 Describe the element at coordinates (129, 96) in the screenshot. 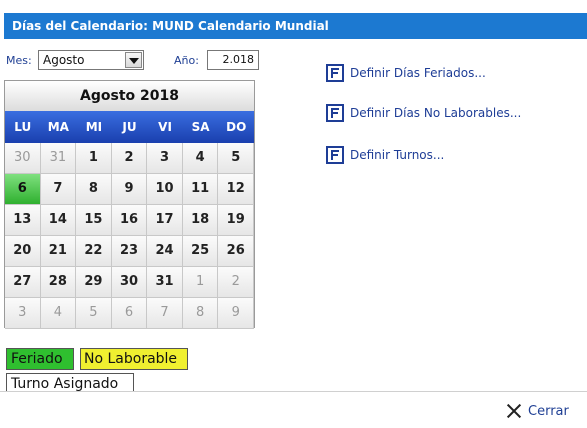

I see `calendar-title: Agosto 2018` at that location.